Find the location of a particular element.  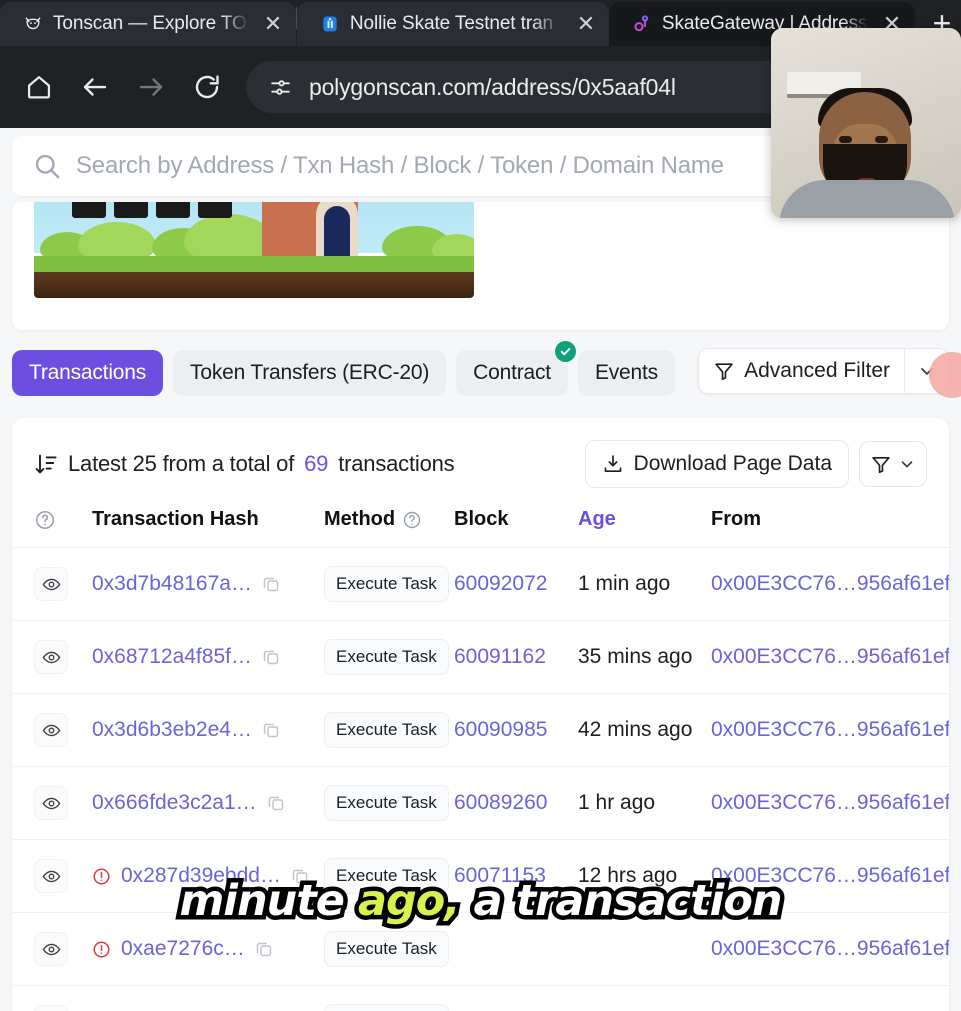

age-cell: 35 mins ago is located at coordinates (635, 656).